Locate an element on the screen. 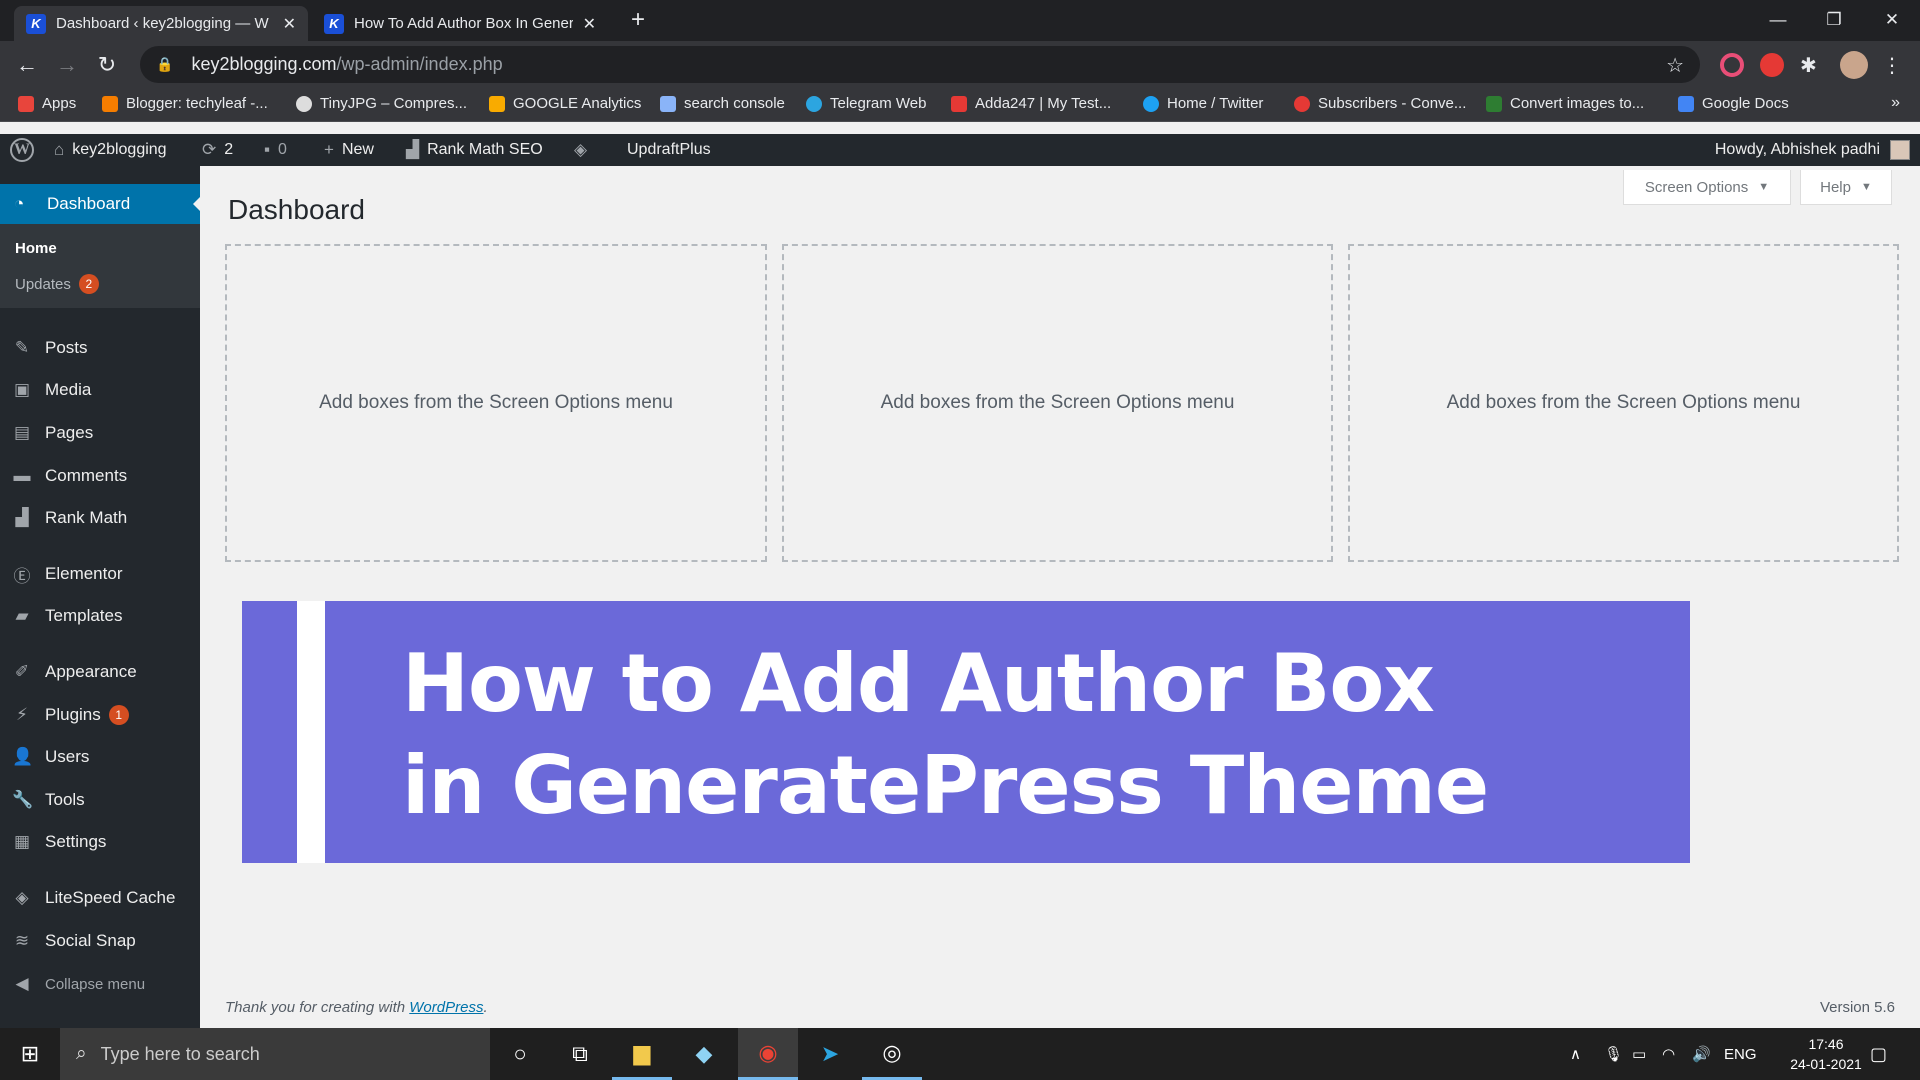 The width and height of the screenshot is (1920, 1080). bookmark-apps: Apps is located at coordinates (47, 103).